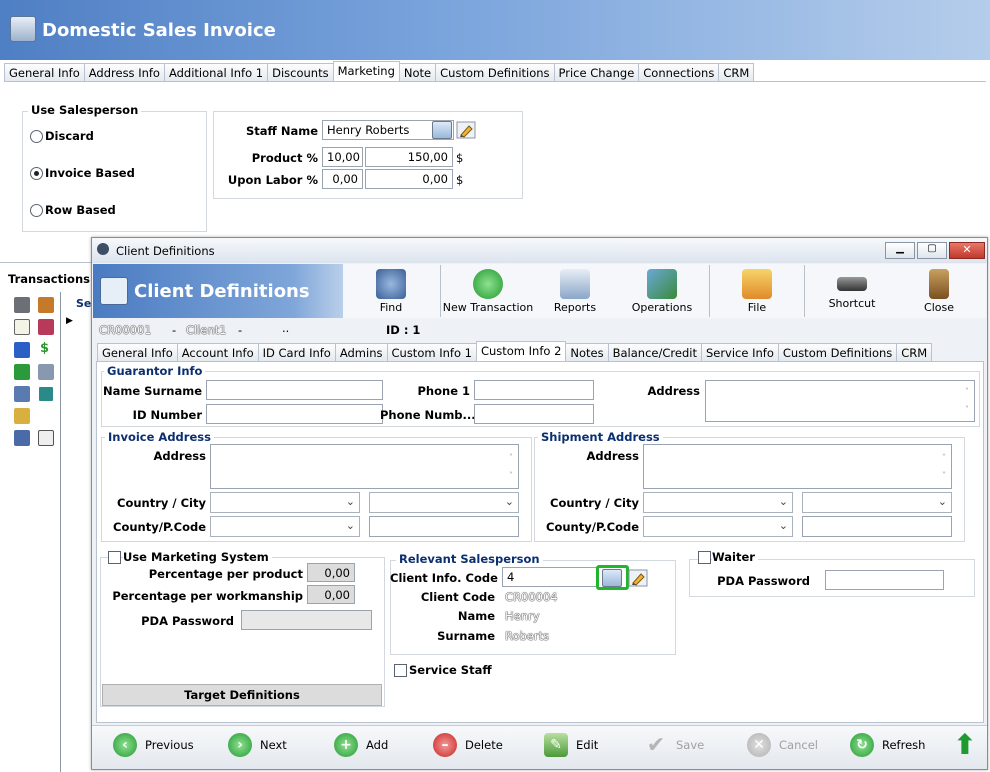  I want to click on invoice-county-label: County/P.Code, so click(159, 527).